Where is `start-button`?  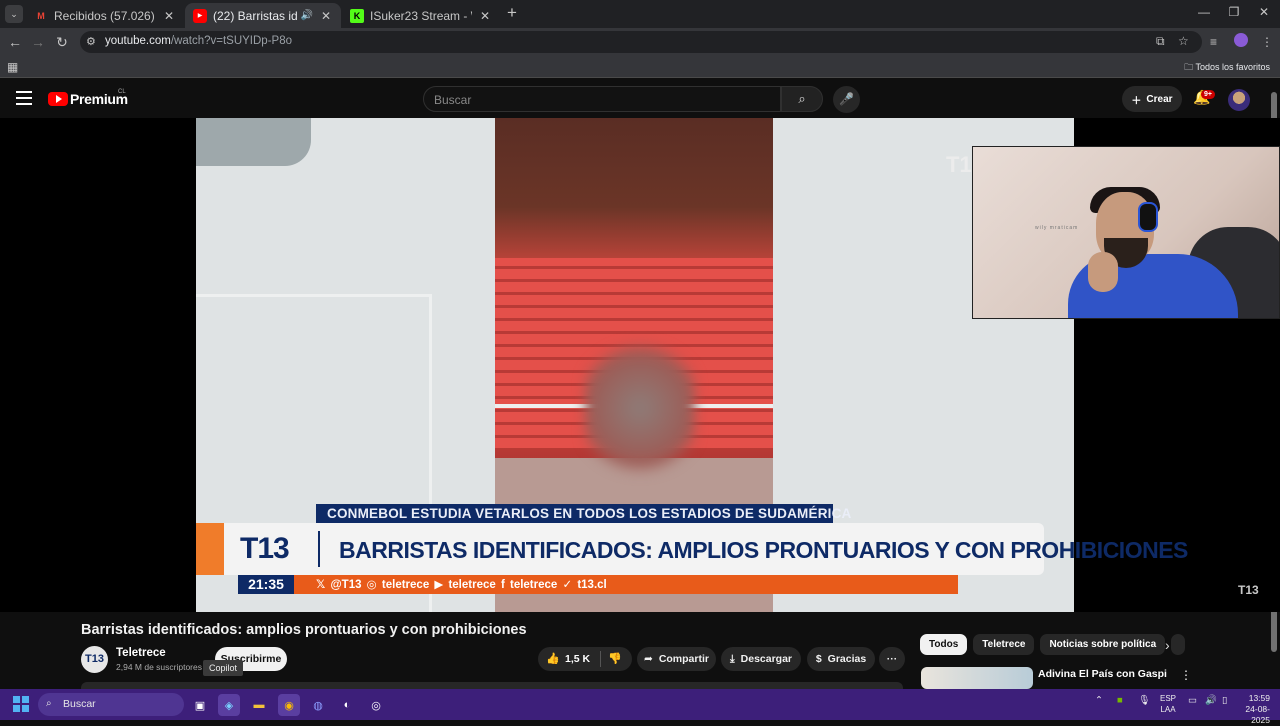 start-button is located at coordinates (21, 704).